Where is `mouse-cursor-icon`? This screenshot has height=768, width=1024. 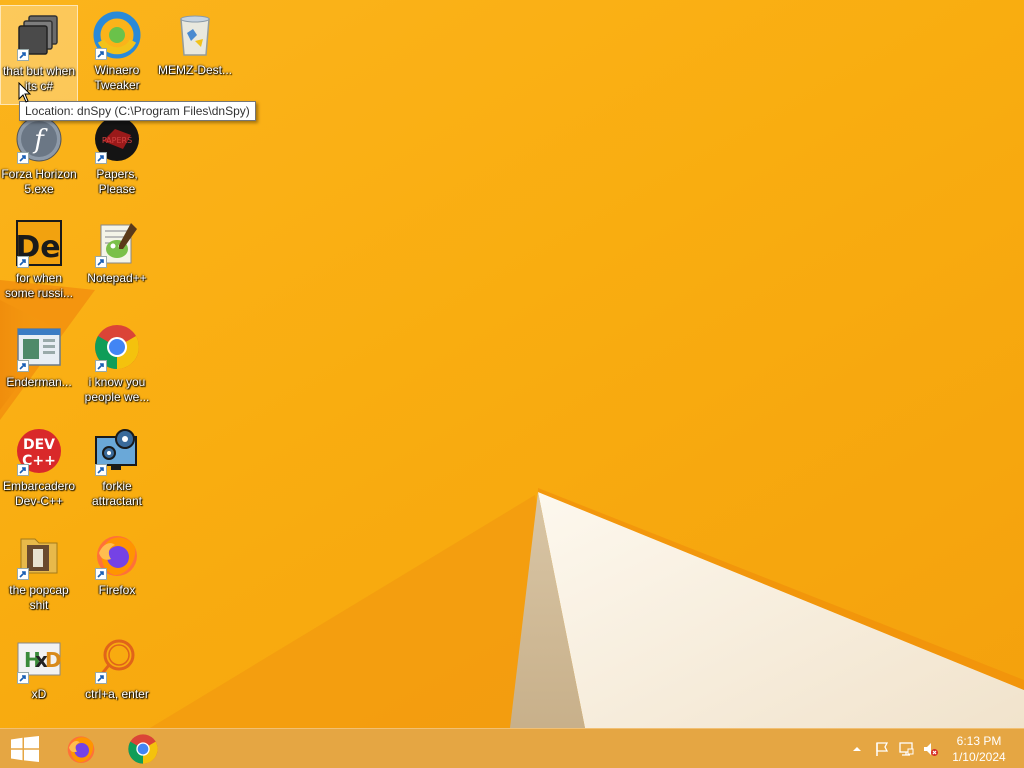
mouse-cursor-icon is located at coordinates (25, 92).